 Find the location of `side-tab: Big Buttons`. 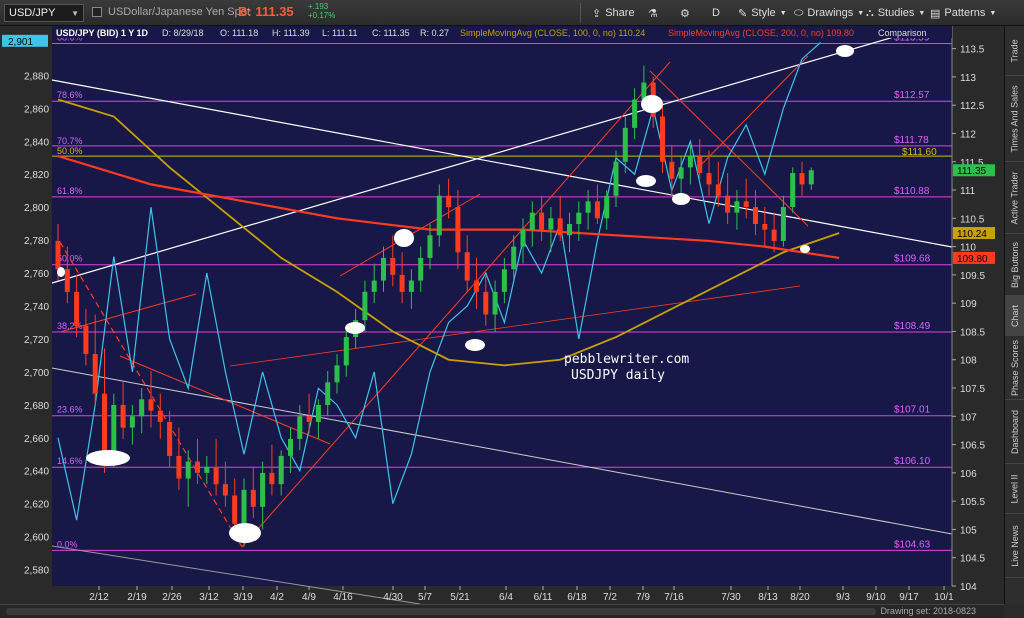

side-tab: Big Buttons is located at coordinates (1014, 265).